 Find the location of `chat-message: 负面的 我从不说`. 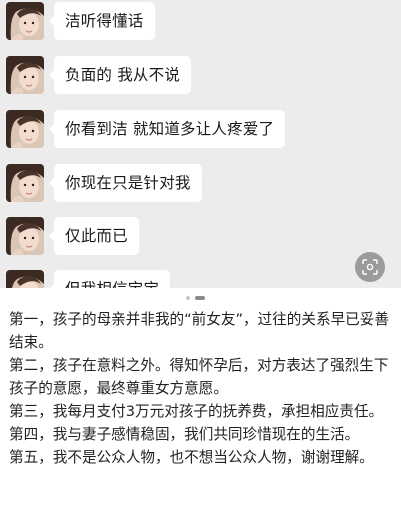

chat-message: 负面的 我从不说 is located at coordinates (200, 76).